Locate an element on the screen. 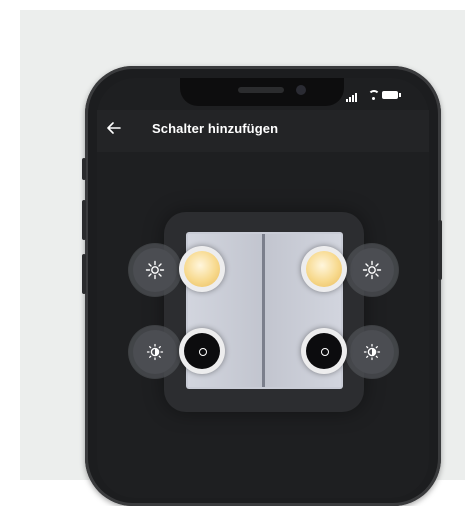 Image resolution: width=476 pixels, height=506 pixels. page-title: Schalter hinzufügen is located at coordinates (215, 128).